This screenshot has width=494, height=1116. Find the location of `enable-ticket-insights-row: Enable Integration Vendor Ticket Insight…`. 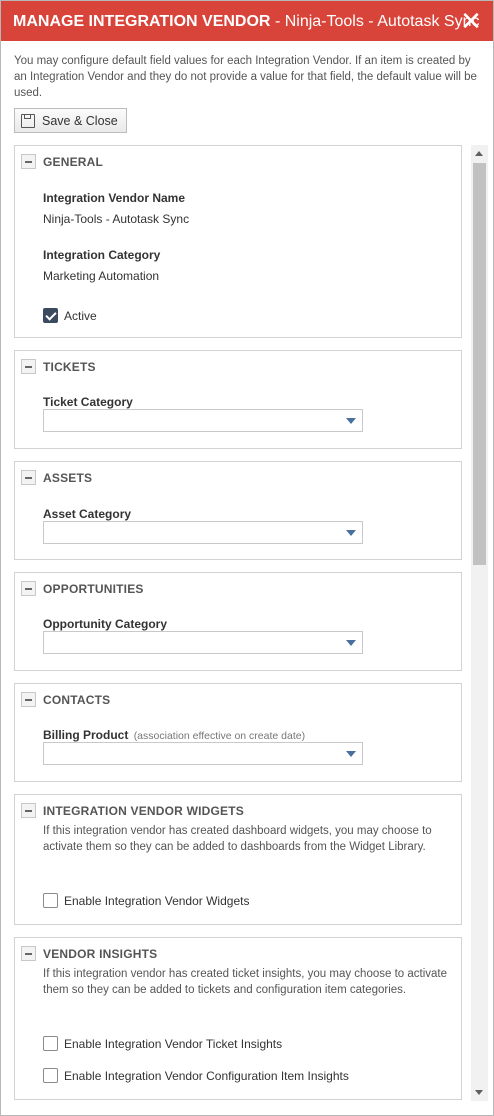

enable-ticket-insights-row: Enable Integration Vendor Ticket Insight… is located at coordinates (162, 1043).